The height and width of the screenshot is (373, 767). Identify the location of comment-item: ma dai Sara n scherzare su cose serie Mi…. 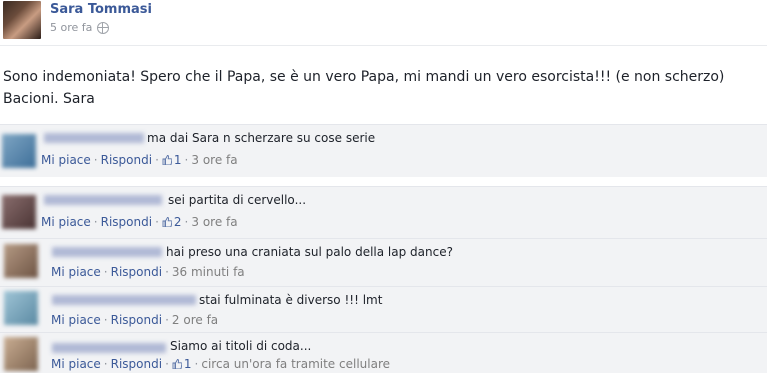
(383, 150).